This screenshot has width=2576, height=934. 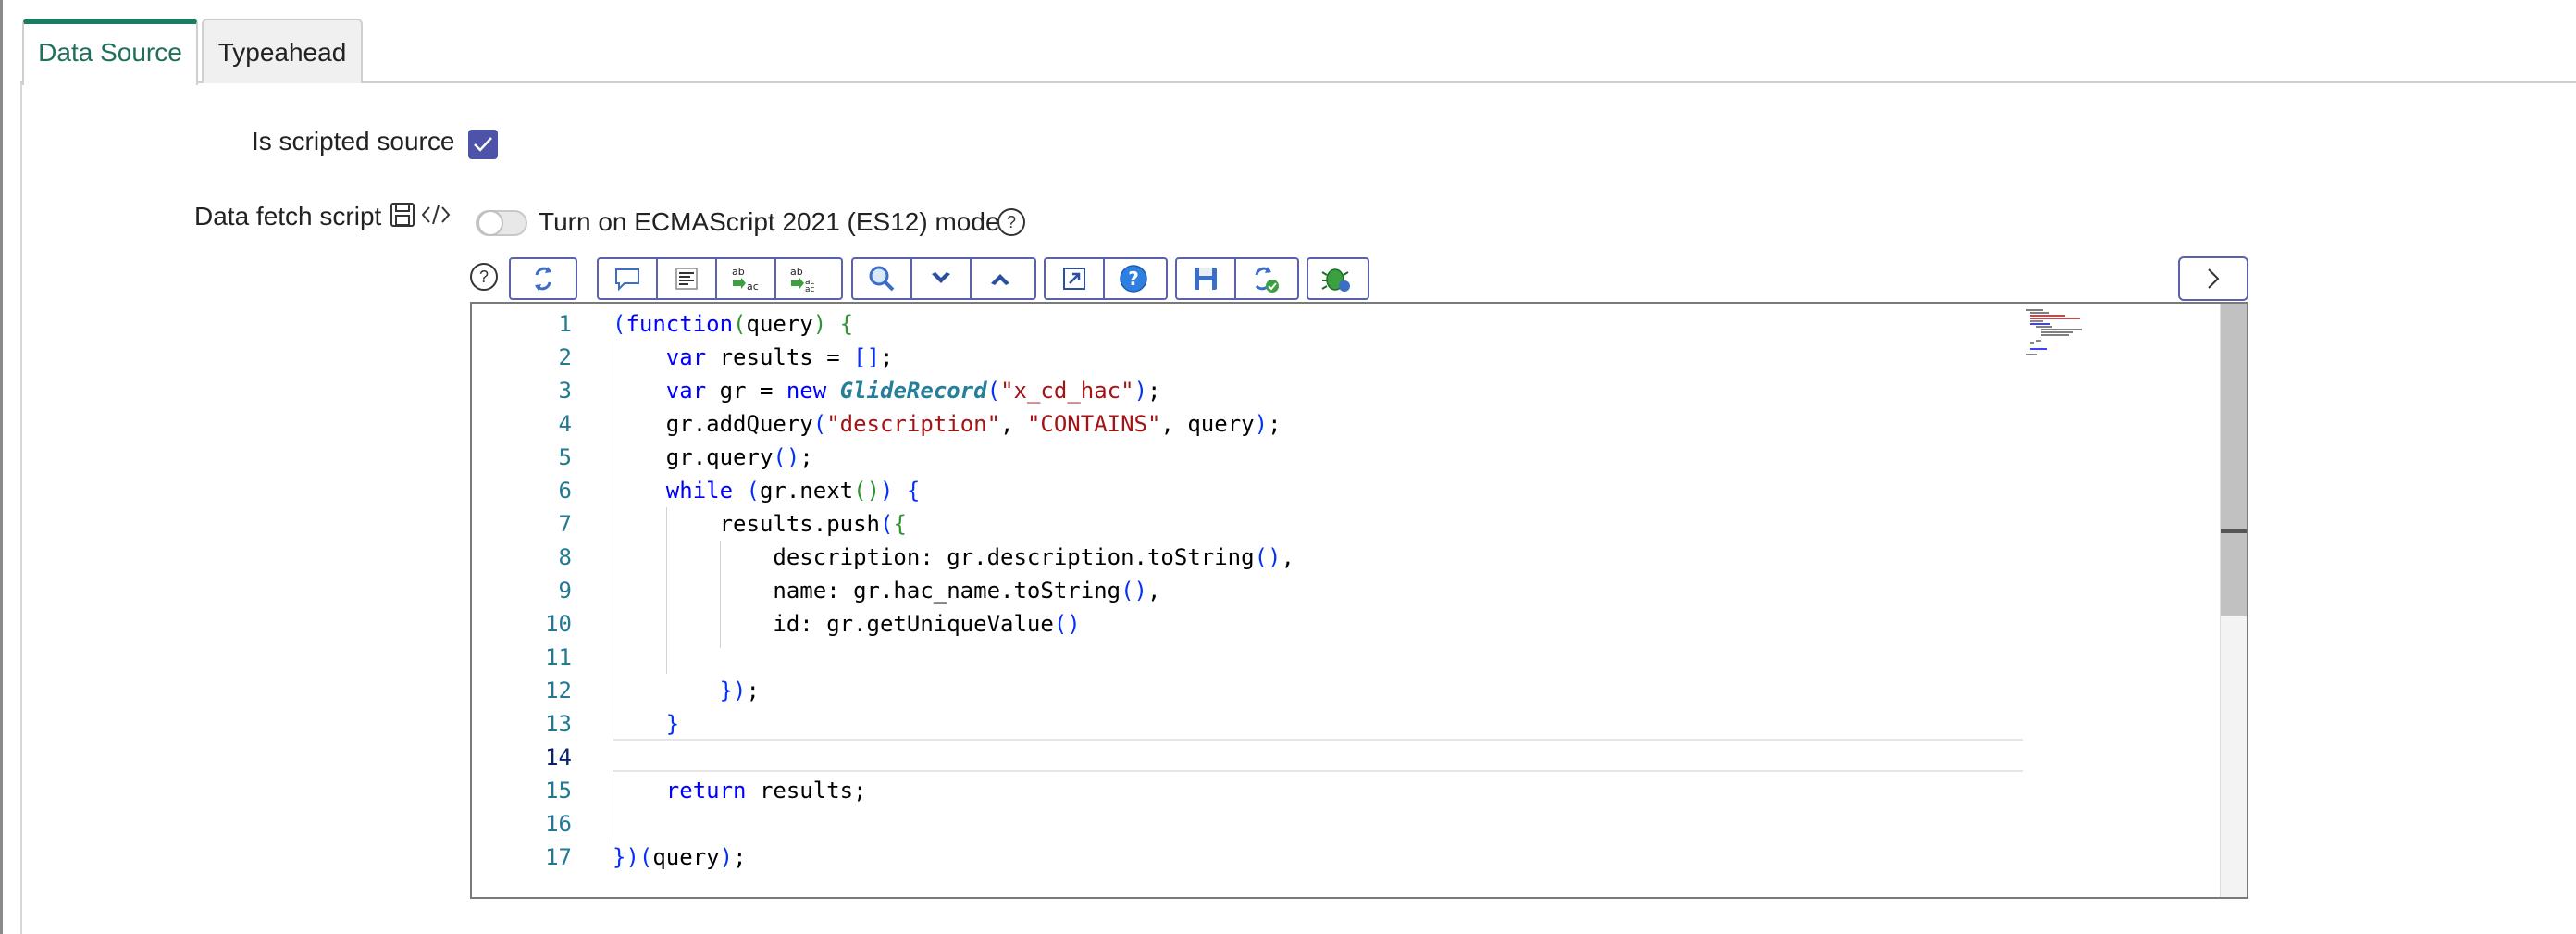 What do you see at coordinates (1359, 690) in the screenshot?
I see `code-line: 12 });` at bounding box center [1359, 690].